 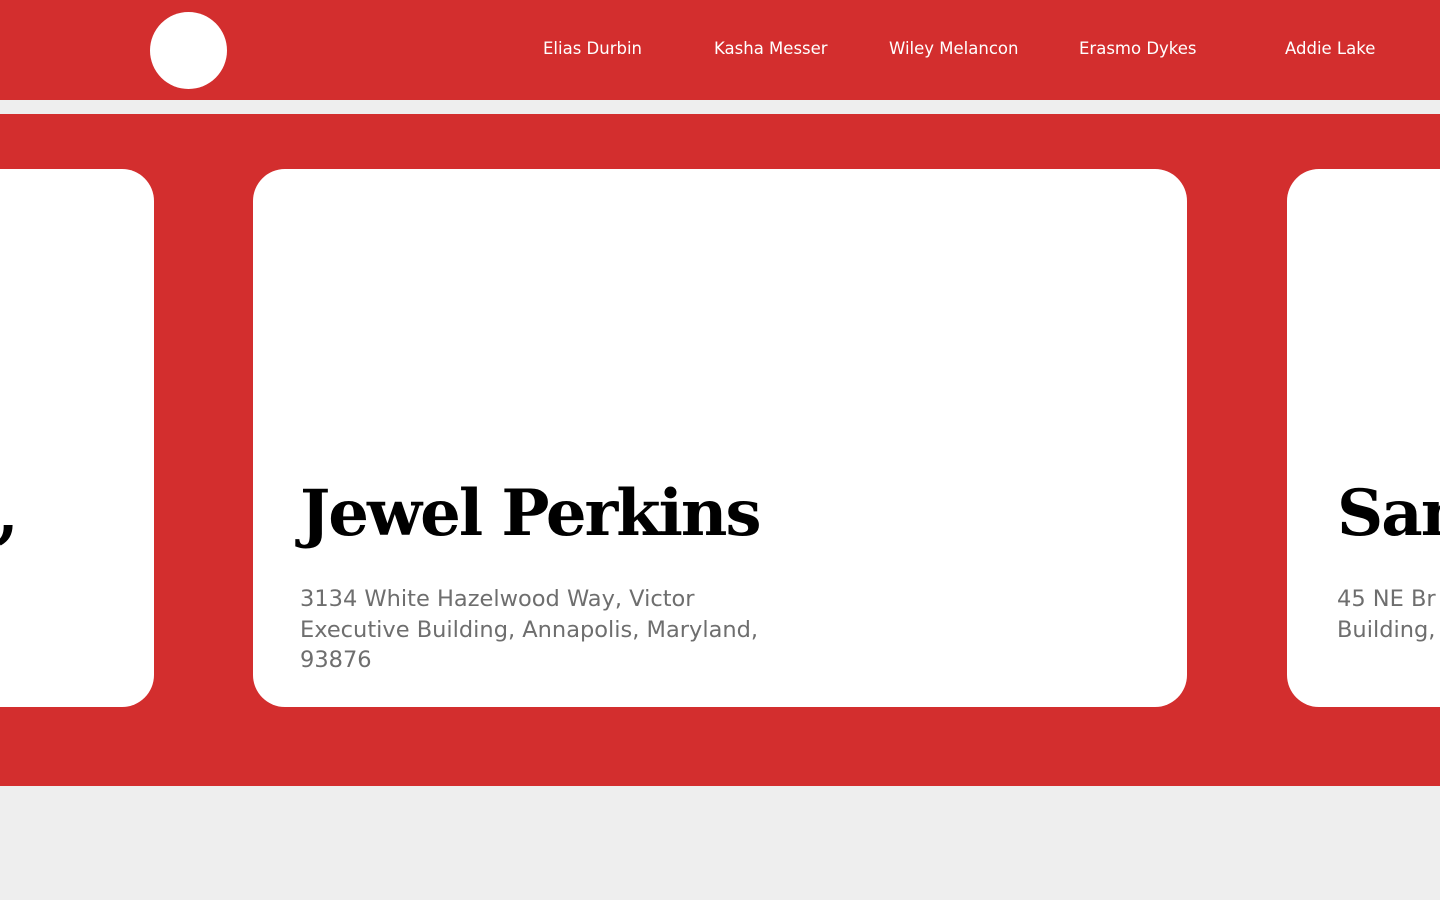 What do you see at coordinates (1138, 49) in the screenshot?
I see `nav-link-erasmo-dykes: Erasmo Dykes` at bounding box center [1138, 49].